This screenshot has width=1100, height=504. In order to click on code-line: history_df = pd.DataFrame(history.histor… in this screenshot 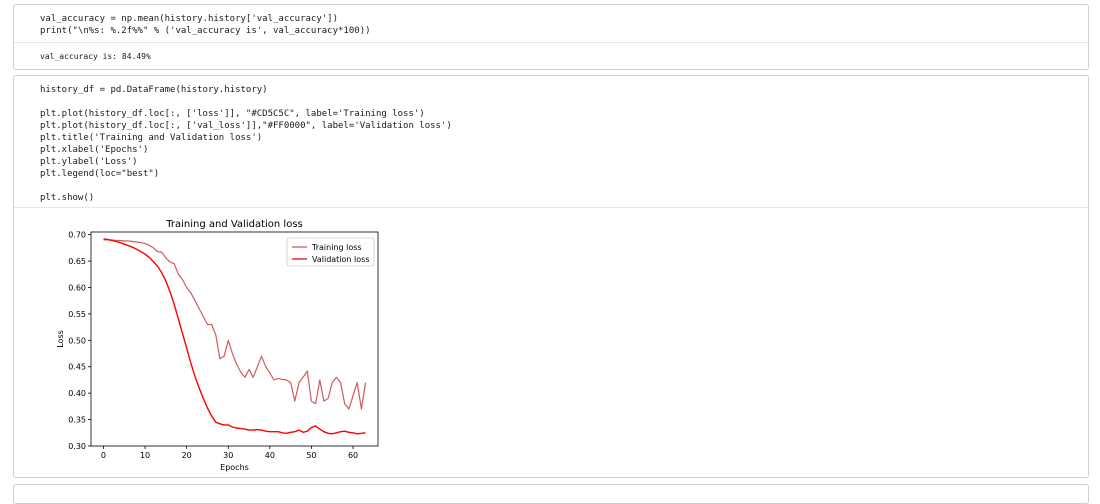, I will do `click(154, 90)`.